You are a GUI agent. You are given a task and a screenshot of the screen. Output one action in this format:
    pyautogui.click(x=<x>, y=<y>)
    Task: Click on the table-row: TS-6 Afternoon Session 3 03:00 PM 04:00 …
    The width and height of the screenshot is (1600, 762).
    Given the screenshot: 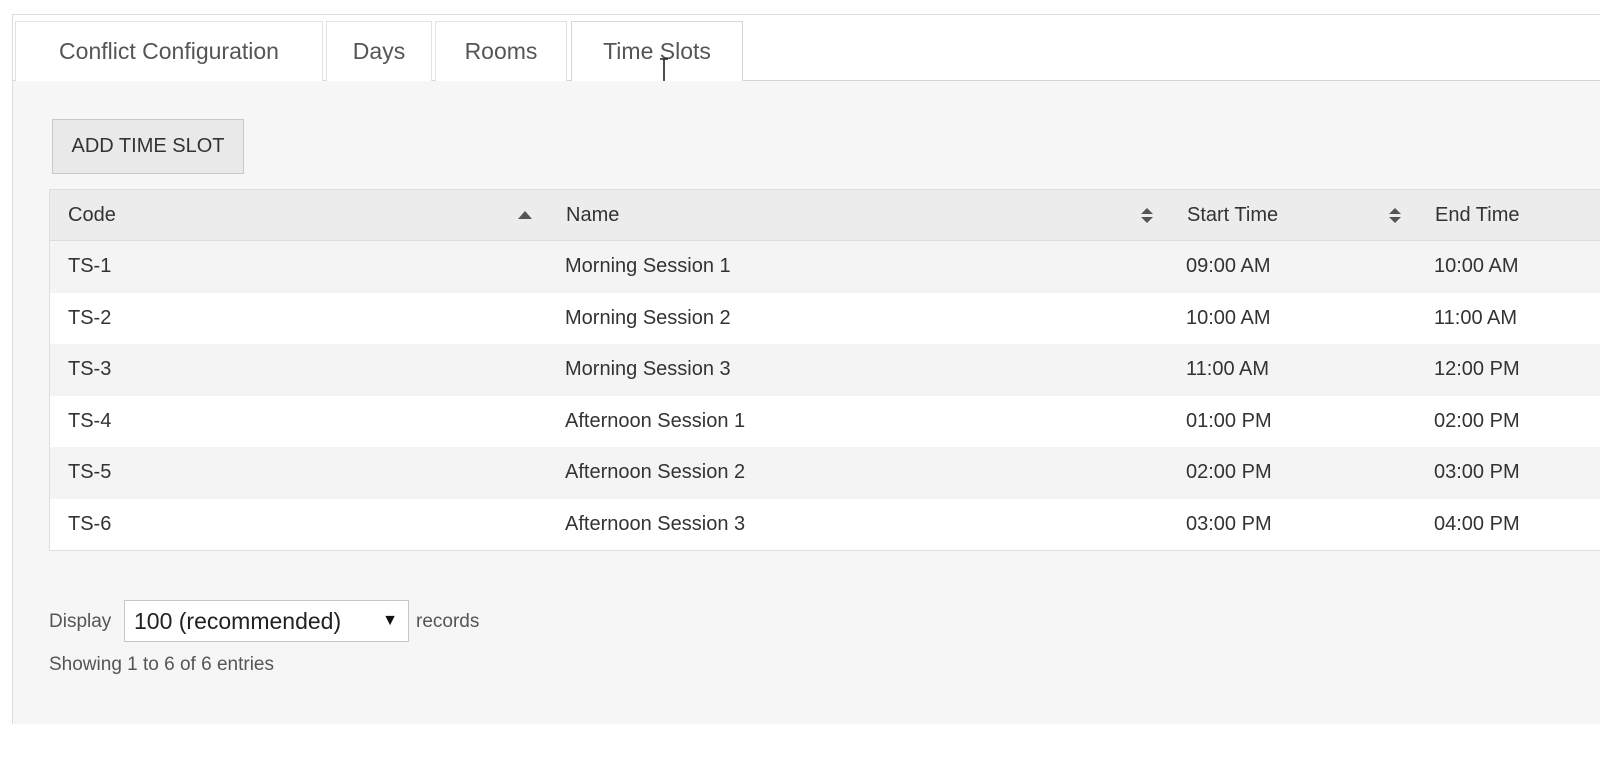 What is the action you would take?
    pyautogui.click(x=825, y=524)
    